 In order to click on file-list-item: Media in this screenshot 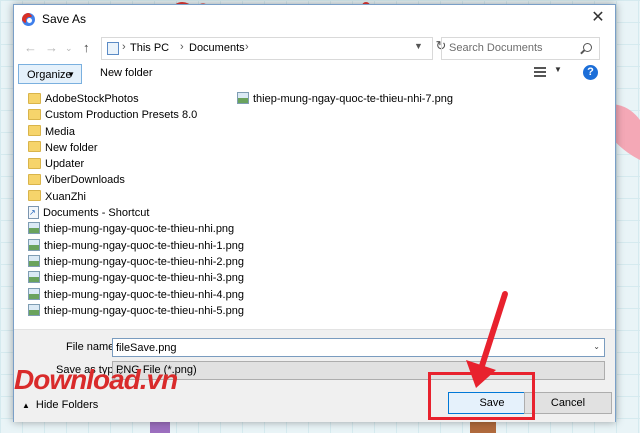, I will do `click(136, 132)`.